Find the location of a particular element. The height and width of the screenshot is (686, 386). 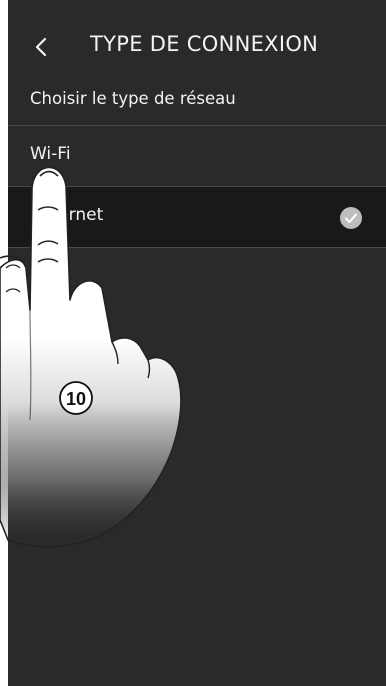

option-wifi: Wi-Fi is located at coordinates (197, 156).